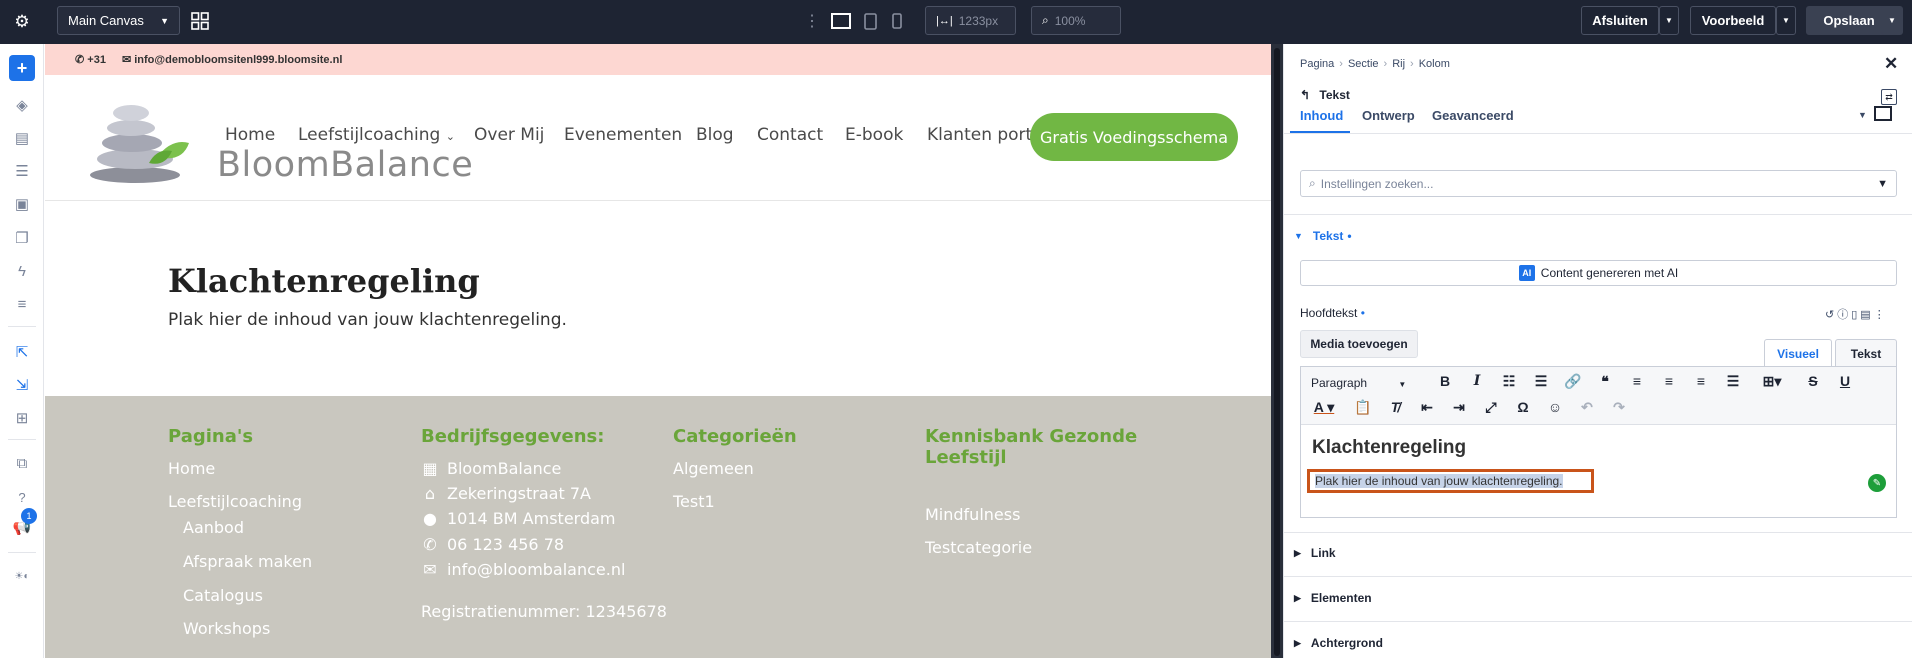 Image resolution: width=1912 pixels, height=658 pixels. What do you see at coordinates (22, 463) in the screenshot?
I see `stack-icon: ⧉` at bounding box center [22, 463].